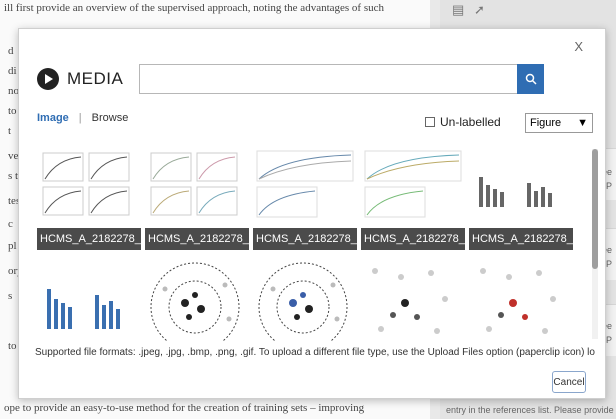 The image size is (616, 419). Describe the element at coordinates (53, 118) in the screenshot. I see `tab-image: Image` at that location.